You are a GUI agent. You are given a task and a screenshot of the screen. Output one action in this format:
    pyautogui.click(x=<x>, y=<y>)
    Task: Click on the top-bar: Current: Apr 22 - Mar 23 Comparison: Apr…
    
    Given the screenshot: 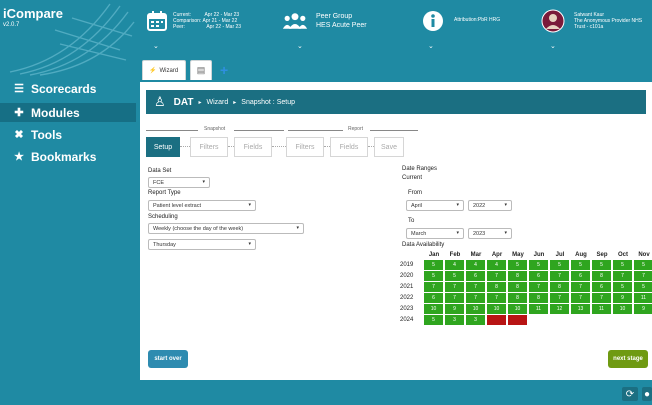 What is the action you would take?
    pyautogui.click(x=394, y=28)
    